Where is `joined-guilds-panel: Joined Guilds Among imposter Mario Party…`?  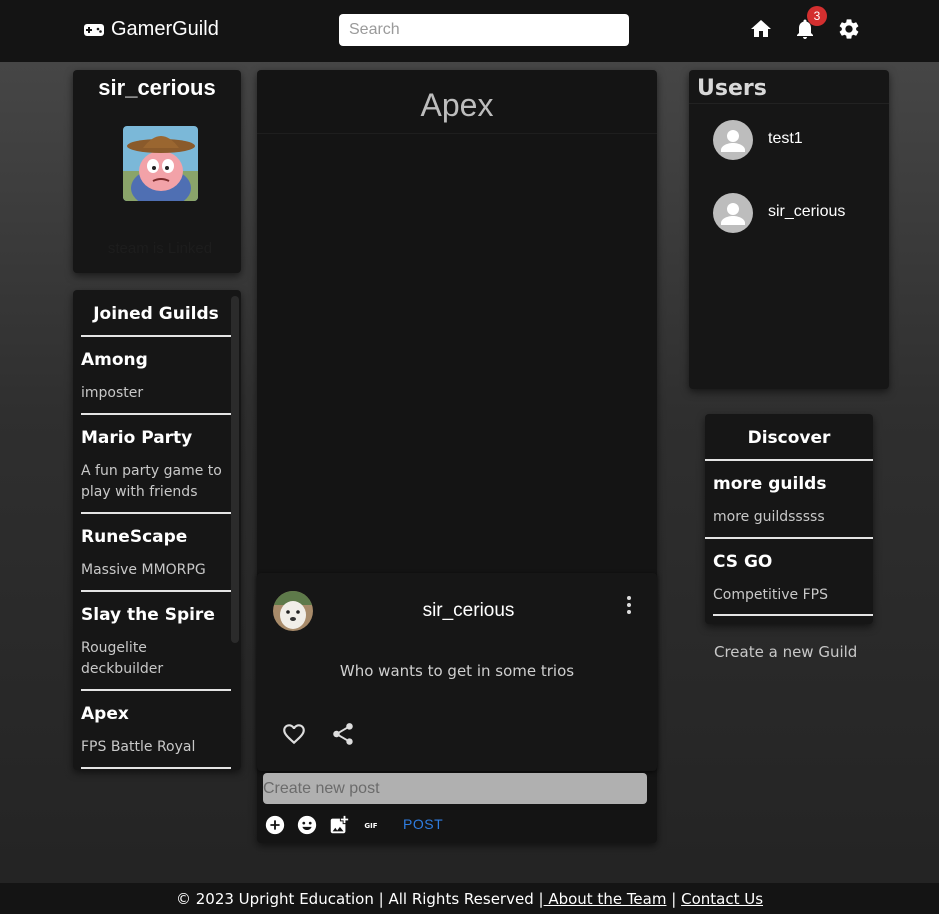
joined-guilds-panel: Joined Guilds Among imposter Mario Party… is located at coordinates (157, 530).